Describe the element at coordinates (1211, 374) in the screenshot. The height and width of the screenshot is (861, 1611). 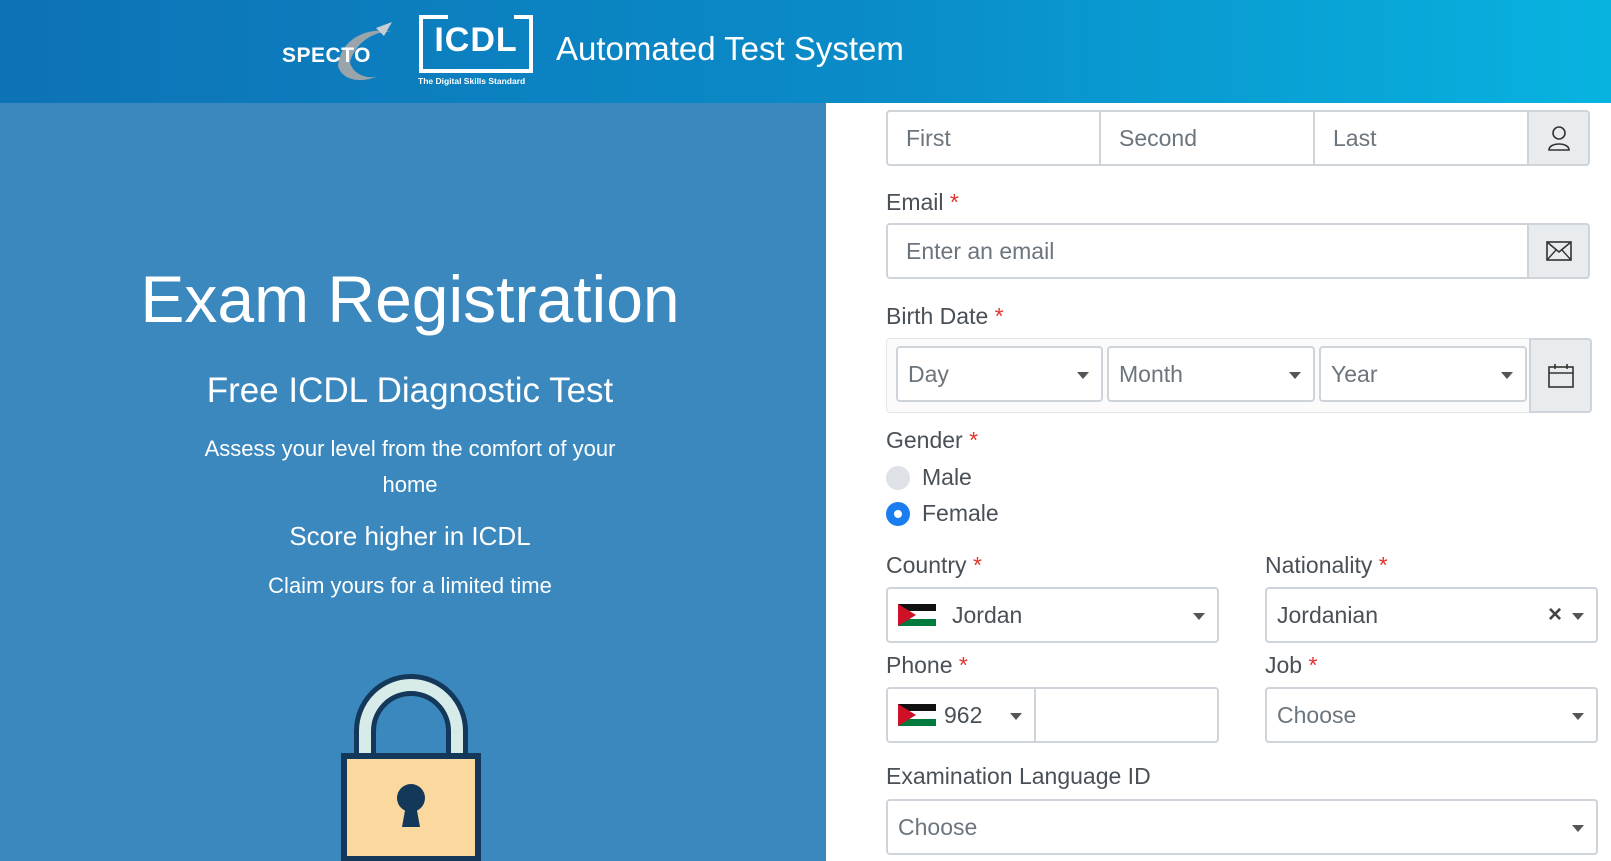
I see `month-select: Month` at that location.